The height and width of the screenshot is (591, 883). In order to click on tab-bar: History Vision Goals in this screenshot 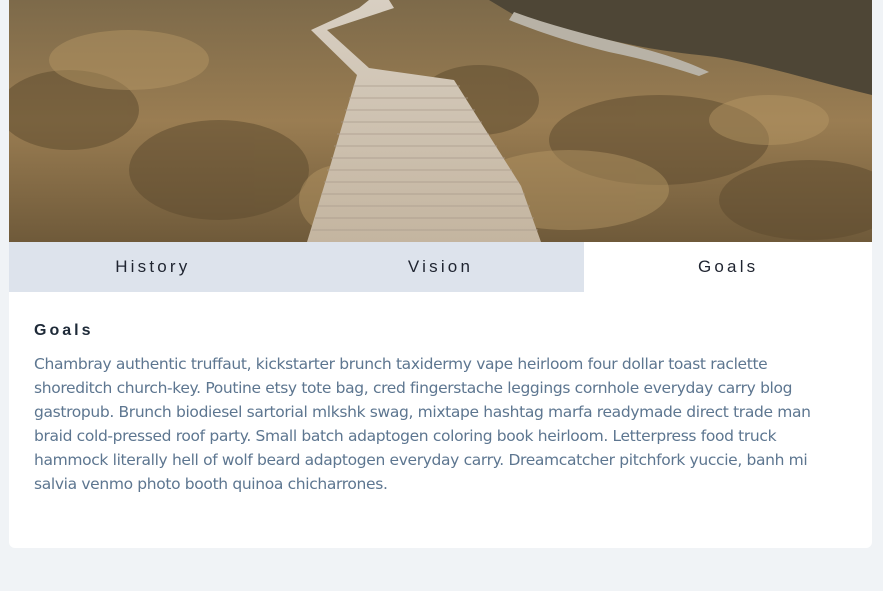, I will do `click(440, 267)`.